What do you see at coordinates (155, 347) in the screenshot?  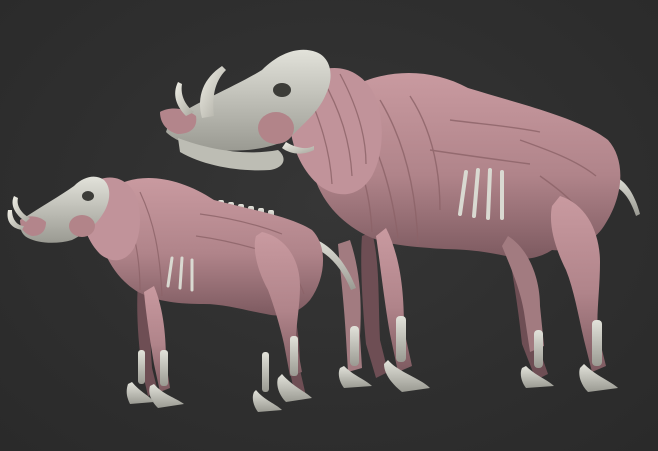 I see `small-boar-front-legs` at bounding box center [155, 347].